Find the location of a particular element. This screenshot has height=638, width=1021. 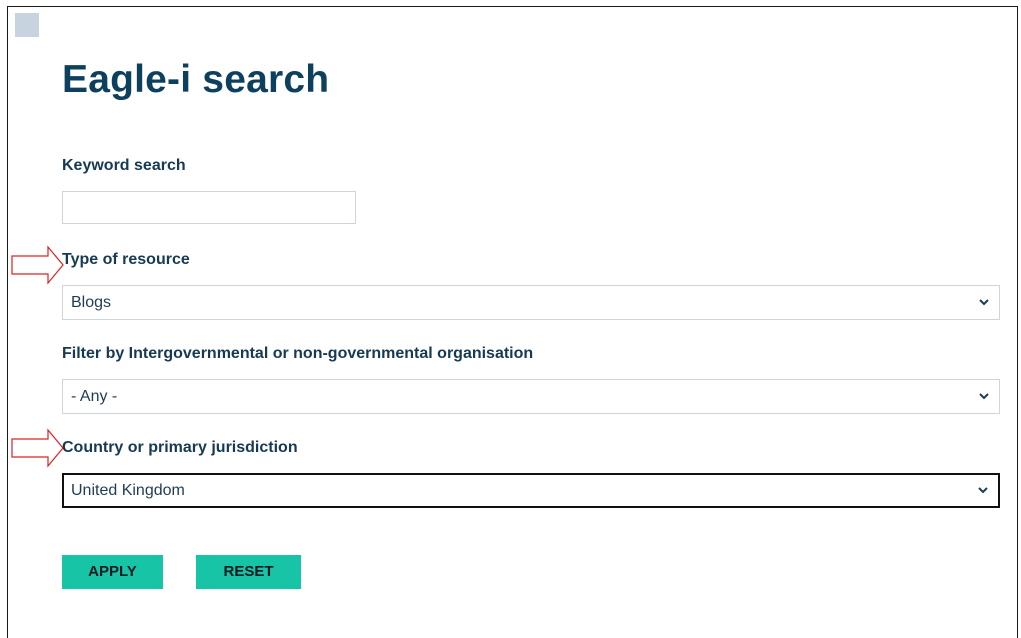

country-jurisdiction-value: United Kingdom is located at coordinates (128, 490).